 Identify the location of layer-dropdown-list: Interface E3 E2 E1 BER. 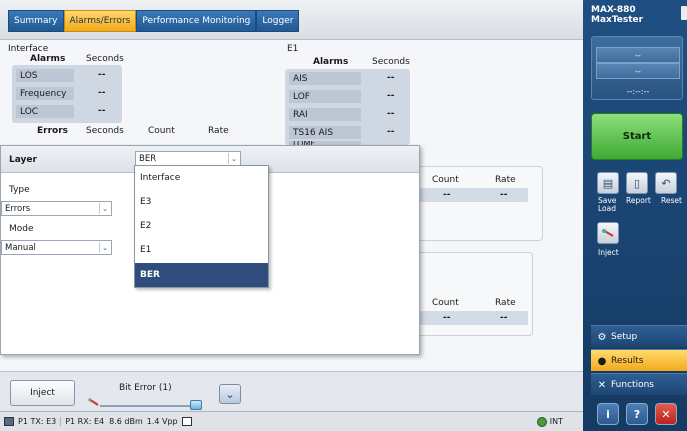
(201, 226).